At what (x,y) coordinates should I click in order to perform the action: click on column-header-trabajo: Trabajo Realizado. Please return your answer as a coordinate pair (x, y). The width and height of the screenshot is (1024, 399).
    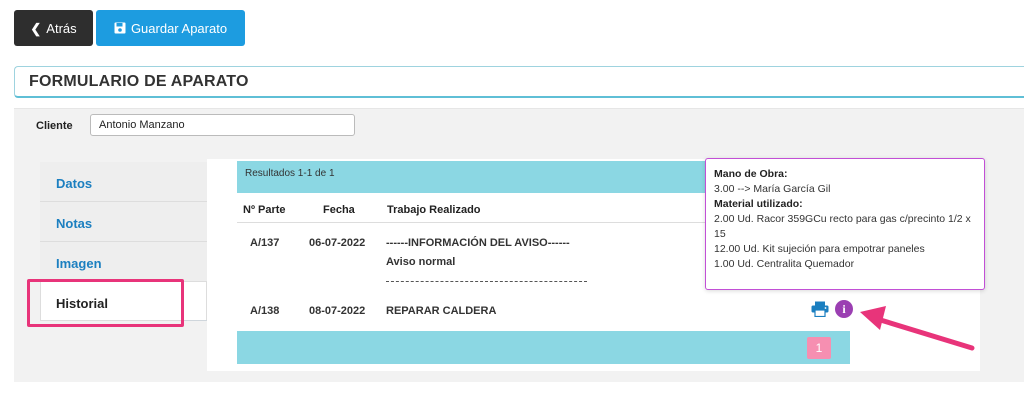
    Looking at the image, I should click on (434, 210).